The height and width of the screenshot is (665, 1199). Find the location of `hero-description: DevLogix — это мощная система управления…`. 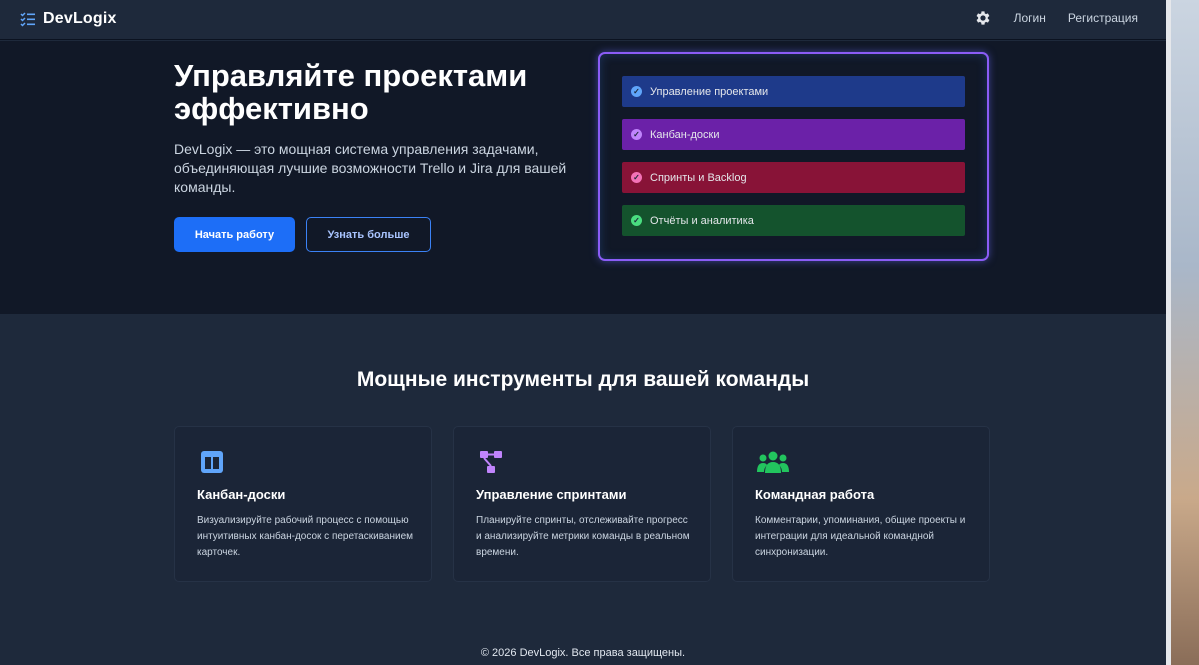

hero-description: DevLogix — это мощная система управления… is located at coordinates (370, 168).